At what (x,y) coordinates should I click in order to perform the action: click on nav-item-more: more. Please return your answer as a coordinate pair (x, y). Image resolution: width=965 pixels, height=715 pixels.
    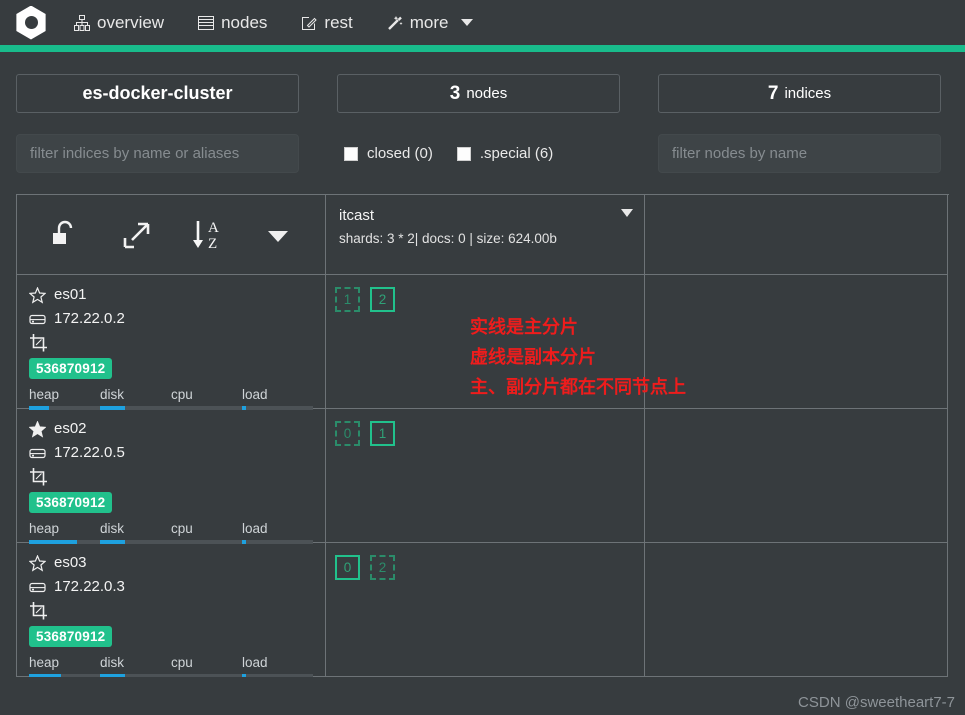
    Looking at the image, I should click on (430, 23).